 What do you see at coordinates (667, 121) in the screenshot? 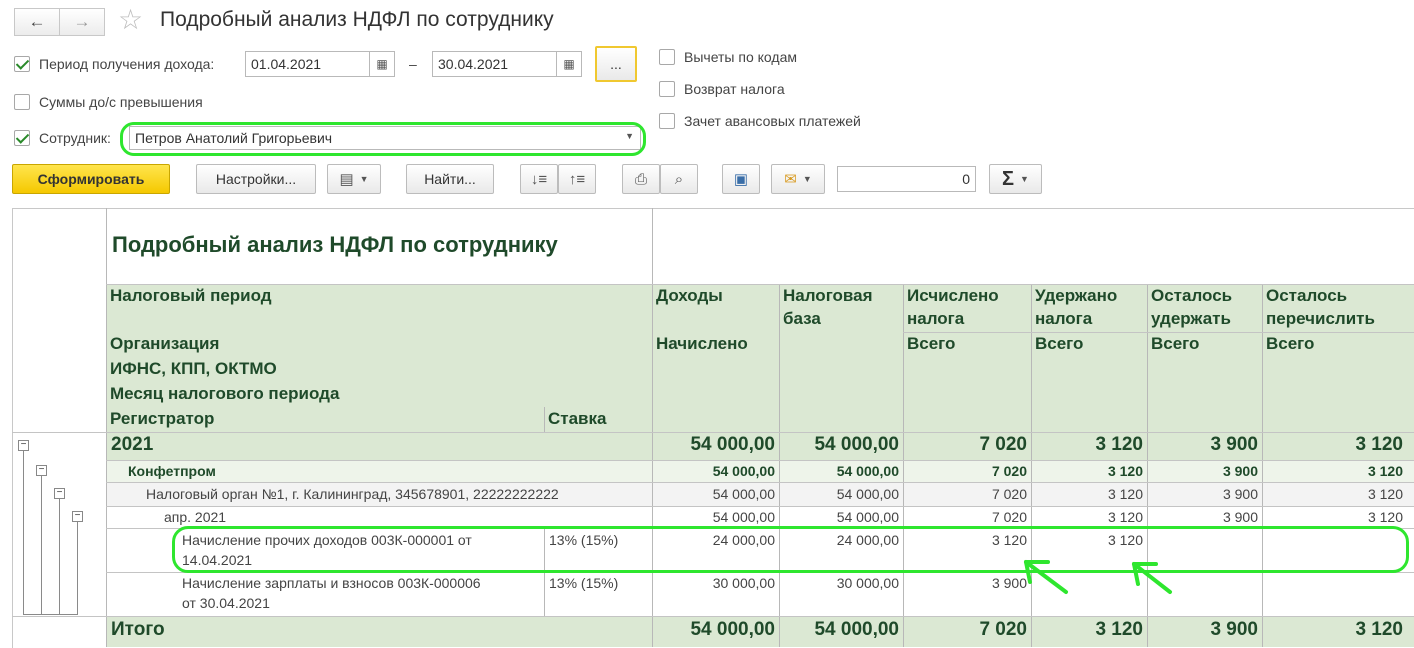
I see `advance-offset-checkbox` at bounding box center [667, 121].